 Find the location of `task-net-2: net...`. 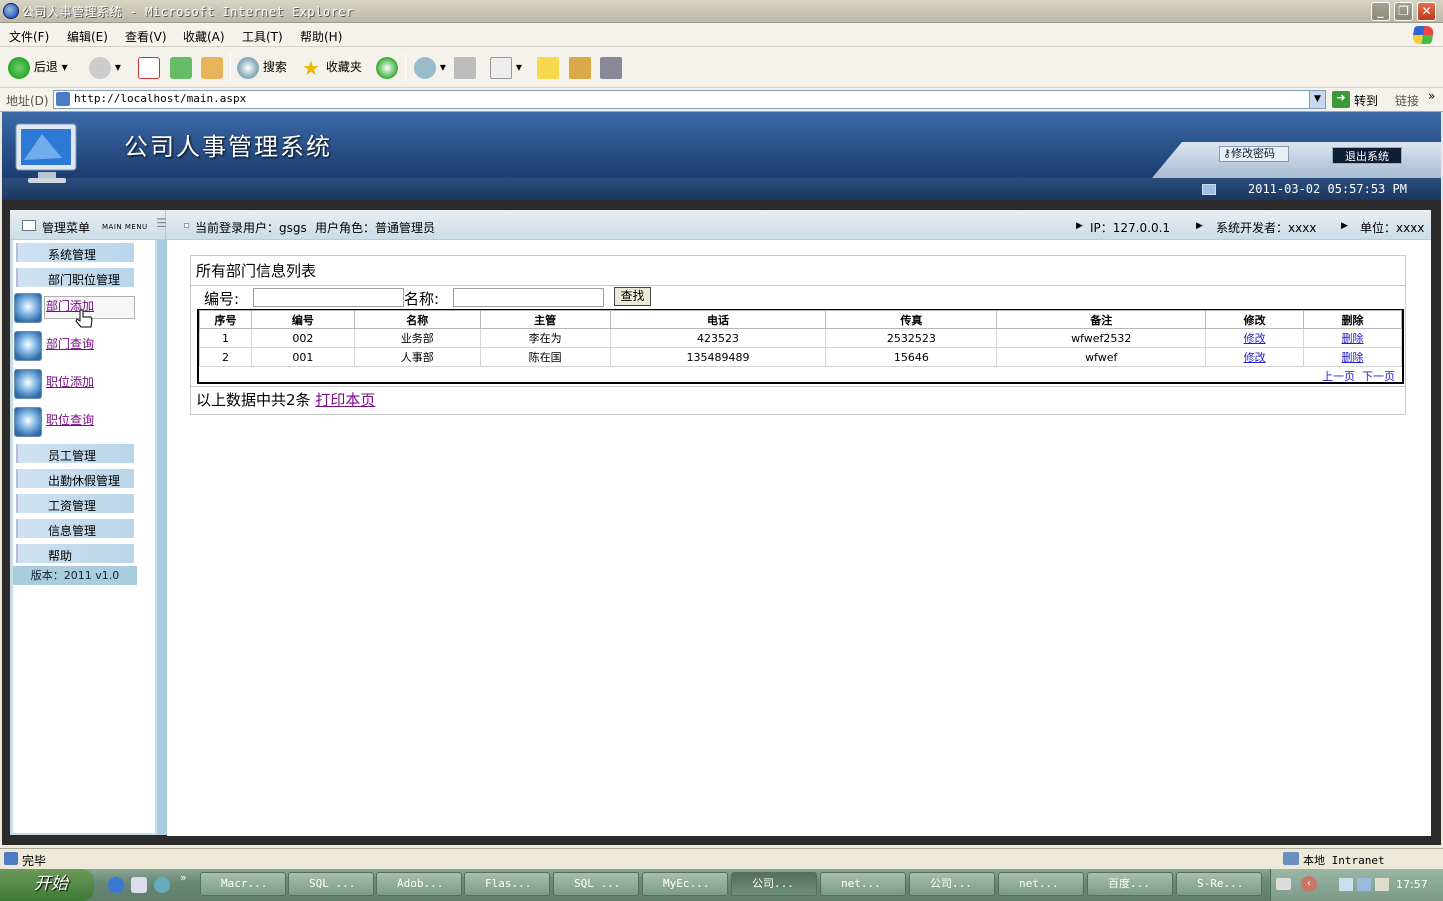

task-net-2: net... is located at coordinates (1041, 884).